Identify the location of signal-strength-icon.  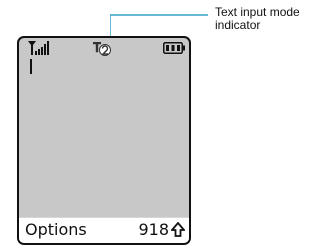
(38, 48).